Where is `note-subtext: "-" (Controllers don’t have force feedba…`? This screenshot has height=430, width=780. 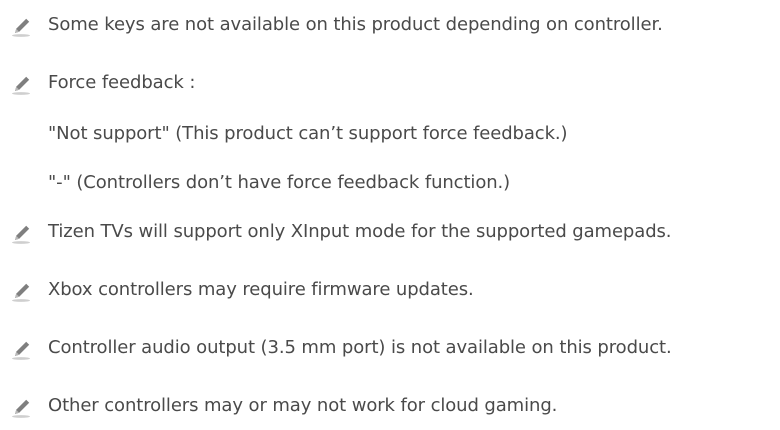
note-subtext: "-" (Controllers don’t have force feedba… is located at coordinates (279, 182).